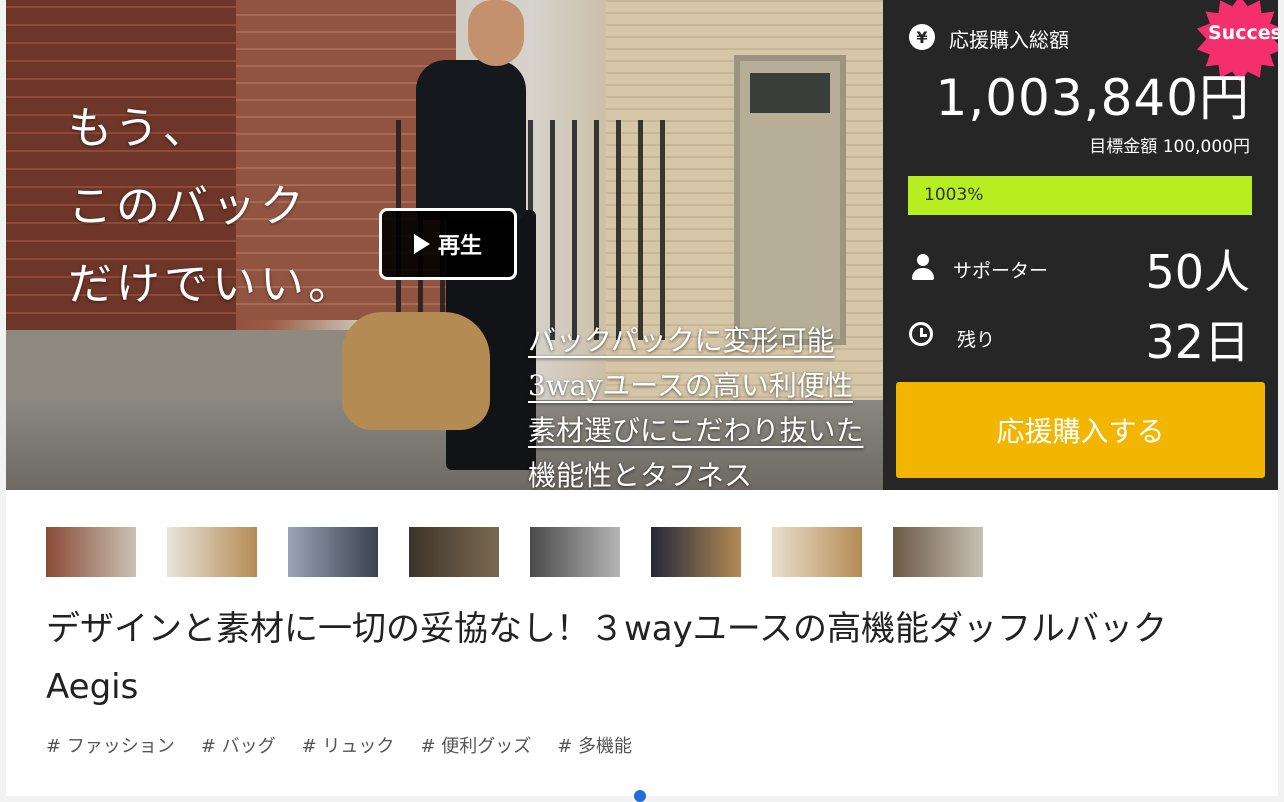 The width and height of the screenshot is (1284, 802). What do you see at coordinates (696, 430) in the screenshot?
I see `feature-item: 素材選びにこだわり抜いた` at bounding box center [696, 430].